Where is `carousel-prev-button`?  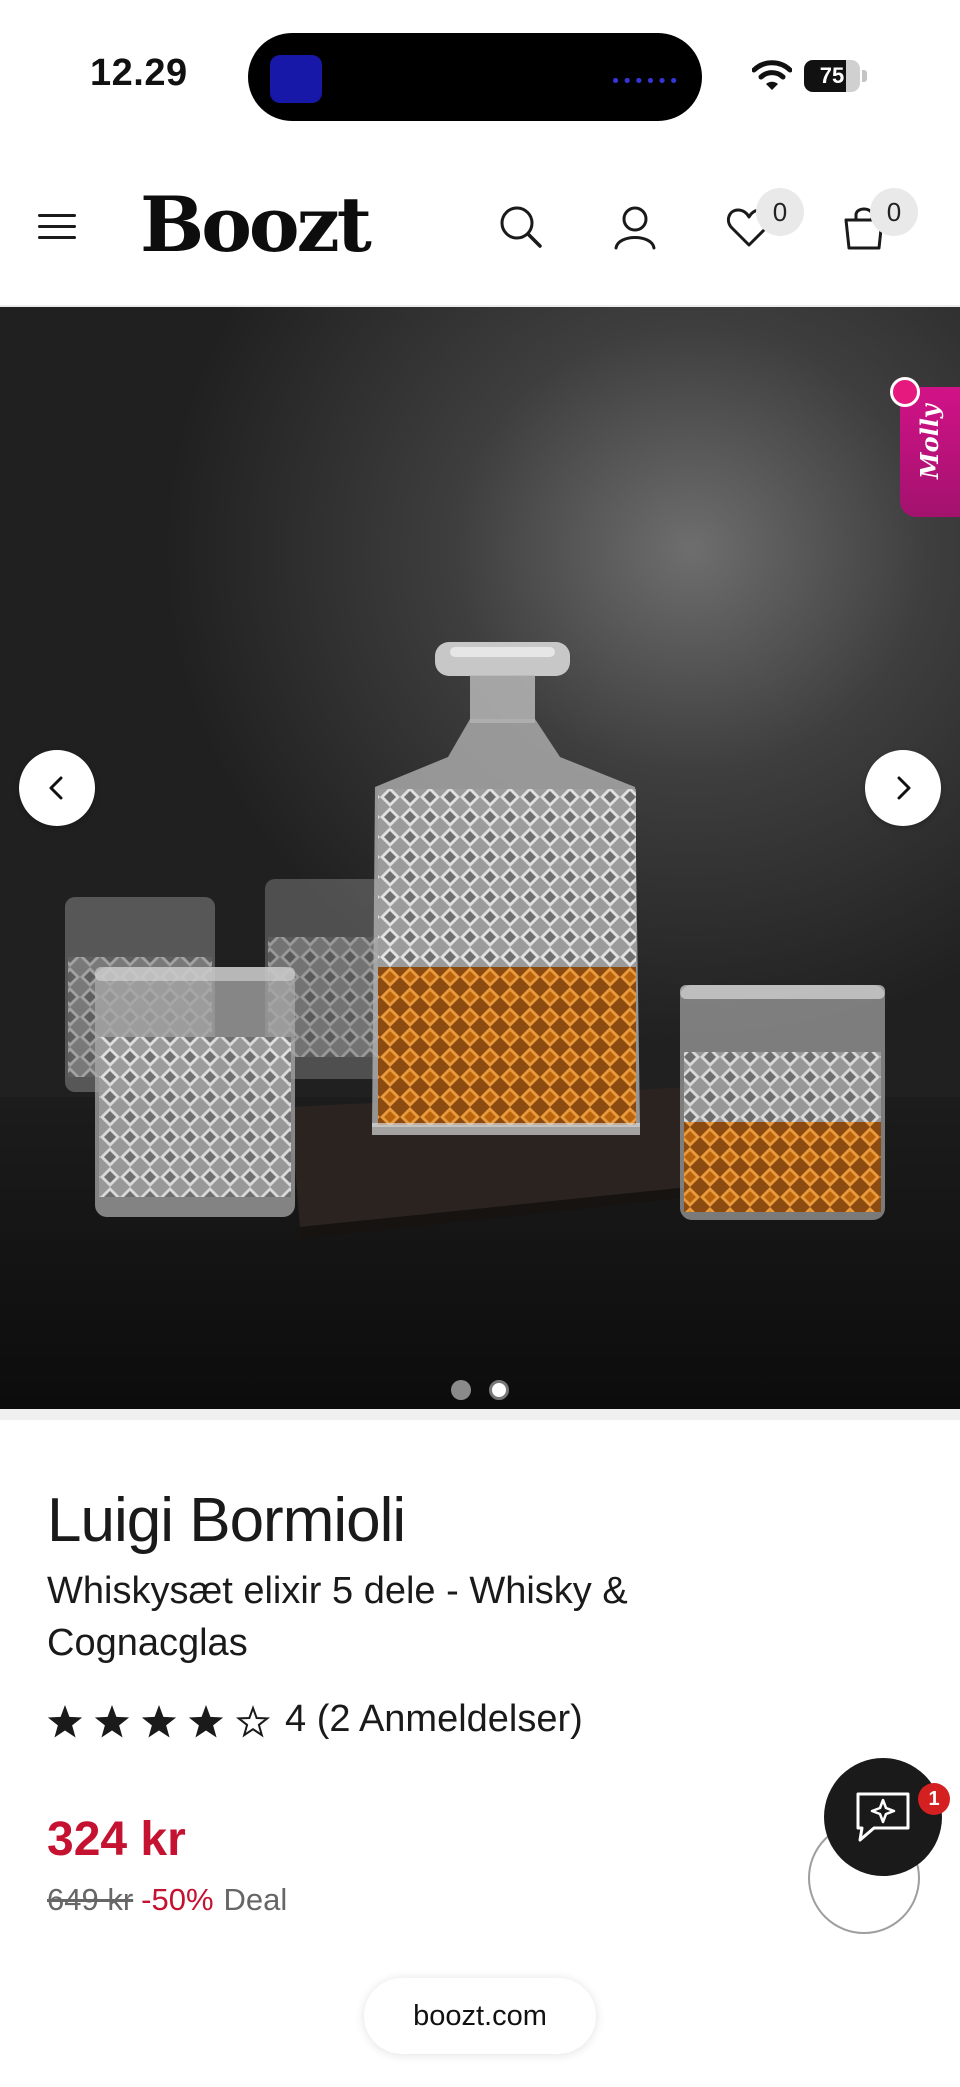
carousel-prev-button is located at coordinates (57, 788).